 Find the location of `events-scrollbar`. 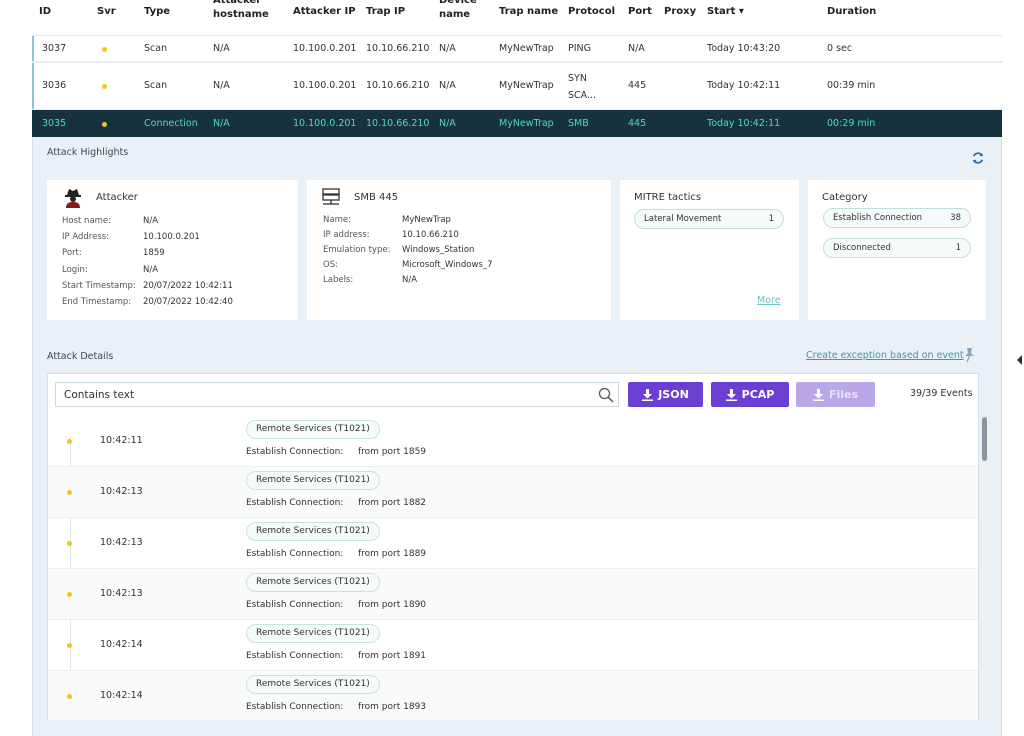

events-scrollbar is located at coordinates (984, 569).